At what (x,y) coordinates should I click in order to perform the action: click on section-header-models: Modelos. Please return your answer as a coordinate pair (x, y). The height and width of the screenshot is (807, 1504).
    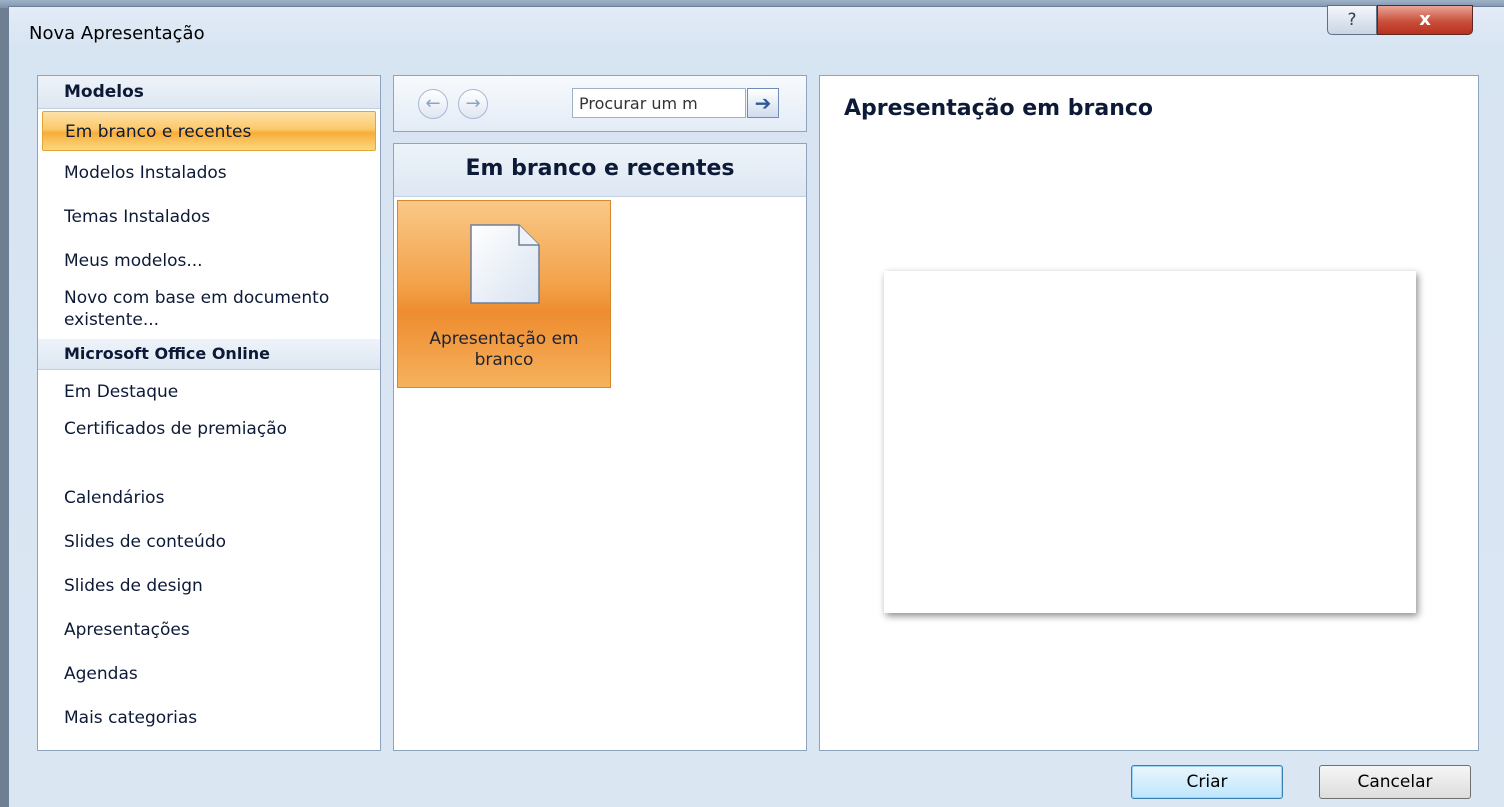
    Looking at the image, I should click on (209, 92).